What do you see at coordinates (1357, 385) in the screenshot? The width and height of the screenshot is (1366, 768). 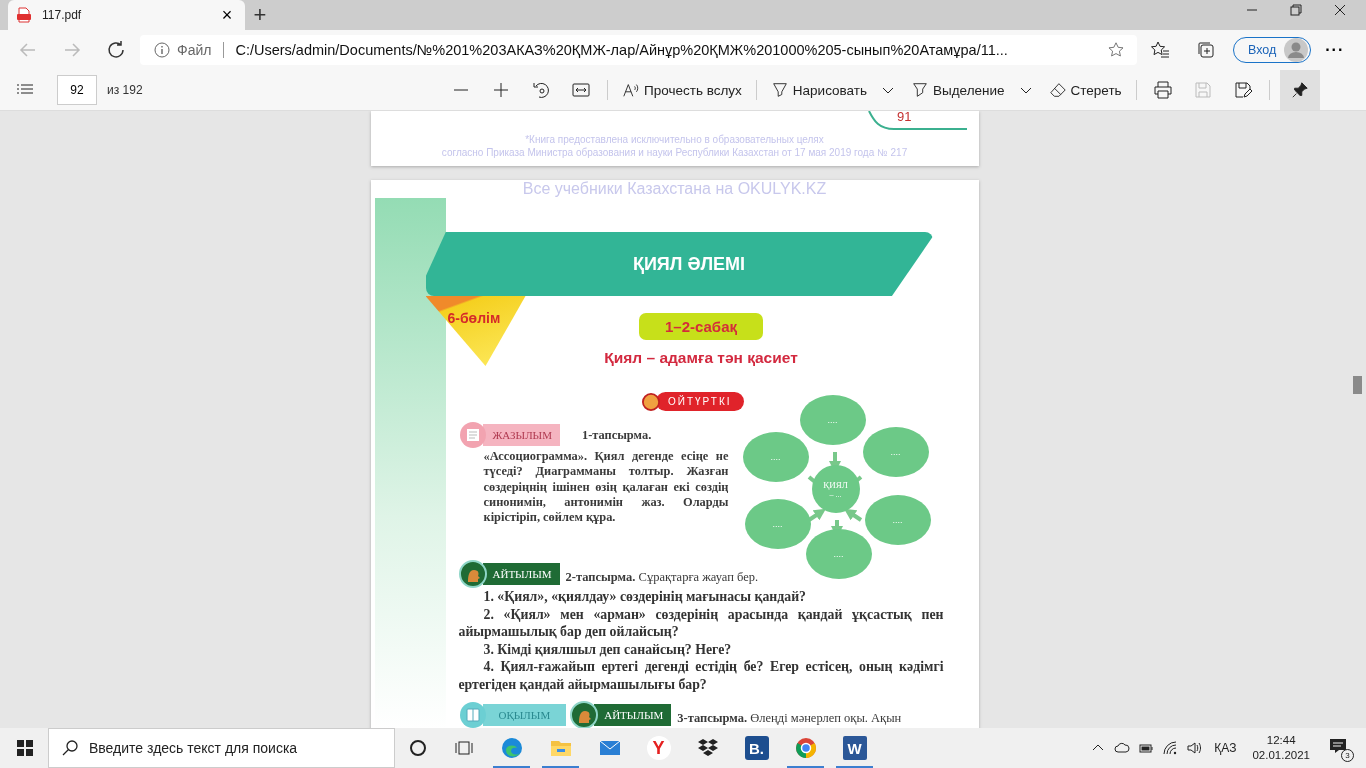 I see `scrollbar-thumb` at bounding box center [1357, 385].